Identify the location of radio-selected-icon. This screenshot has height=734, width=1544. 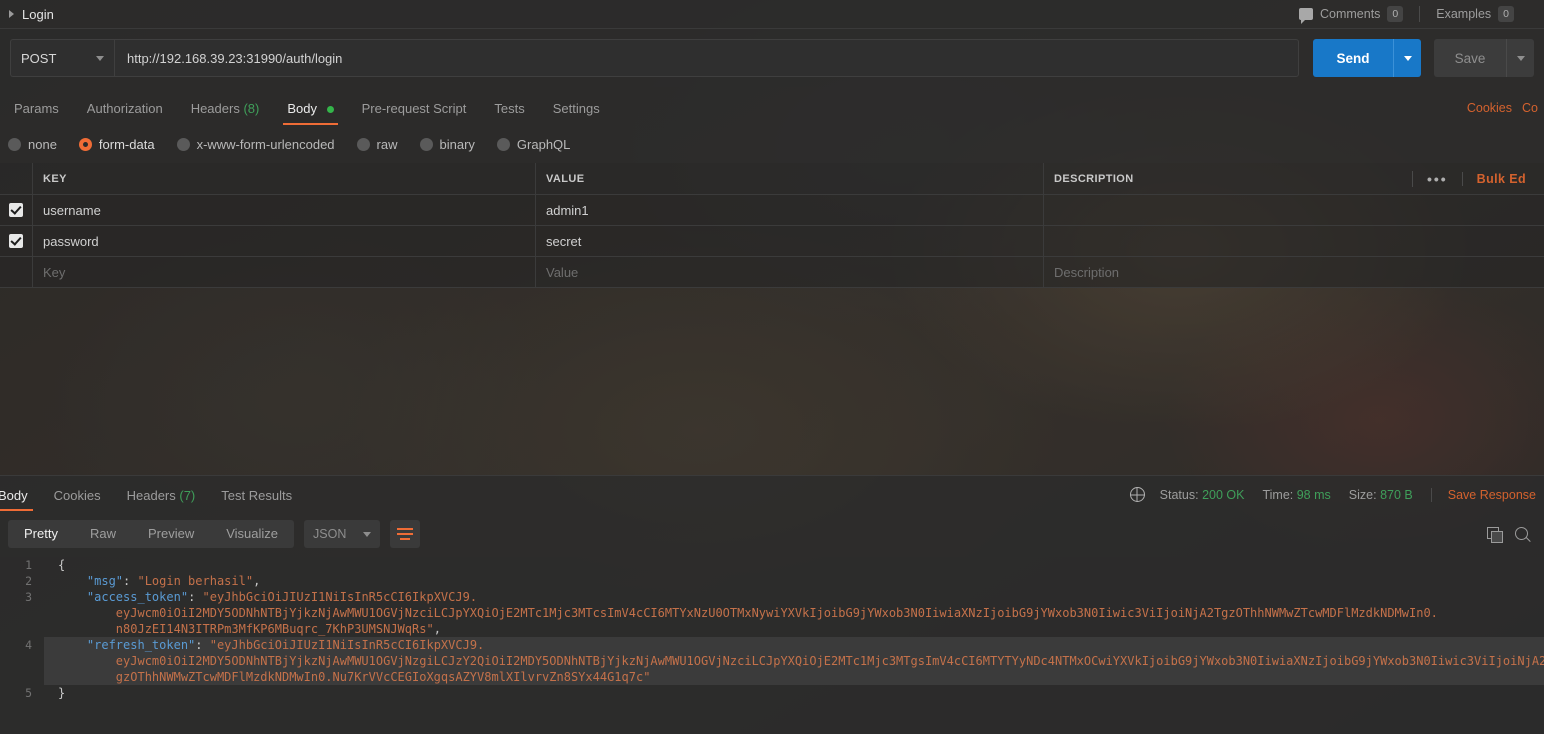
(85, 144).